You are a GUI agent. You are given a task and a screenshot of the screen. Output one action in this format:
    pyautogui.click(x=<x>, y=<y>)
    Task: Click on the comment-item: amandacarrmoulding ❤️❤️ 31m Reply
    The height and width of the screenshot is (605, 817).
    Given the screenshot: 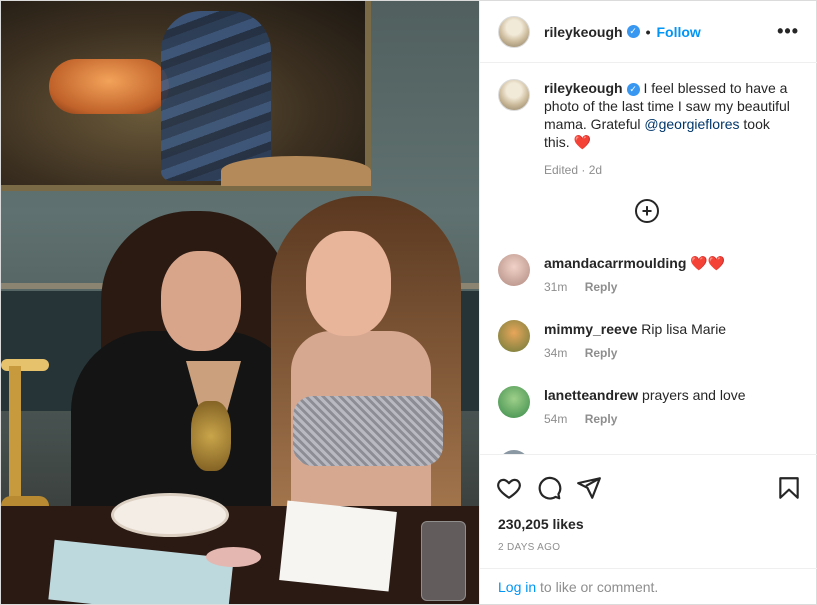 What is the action you would take?
    pyautogui.click(x=648, y=274)
    